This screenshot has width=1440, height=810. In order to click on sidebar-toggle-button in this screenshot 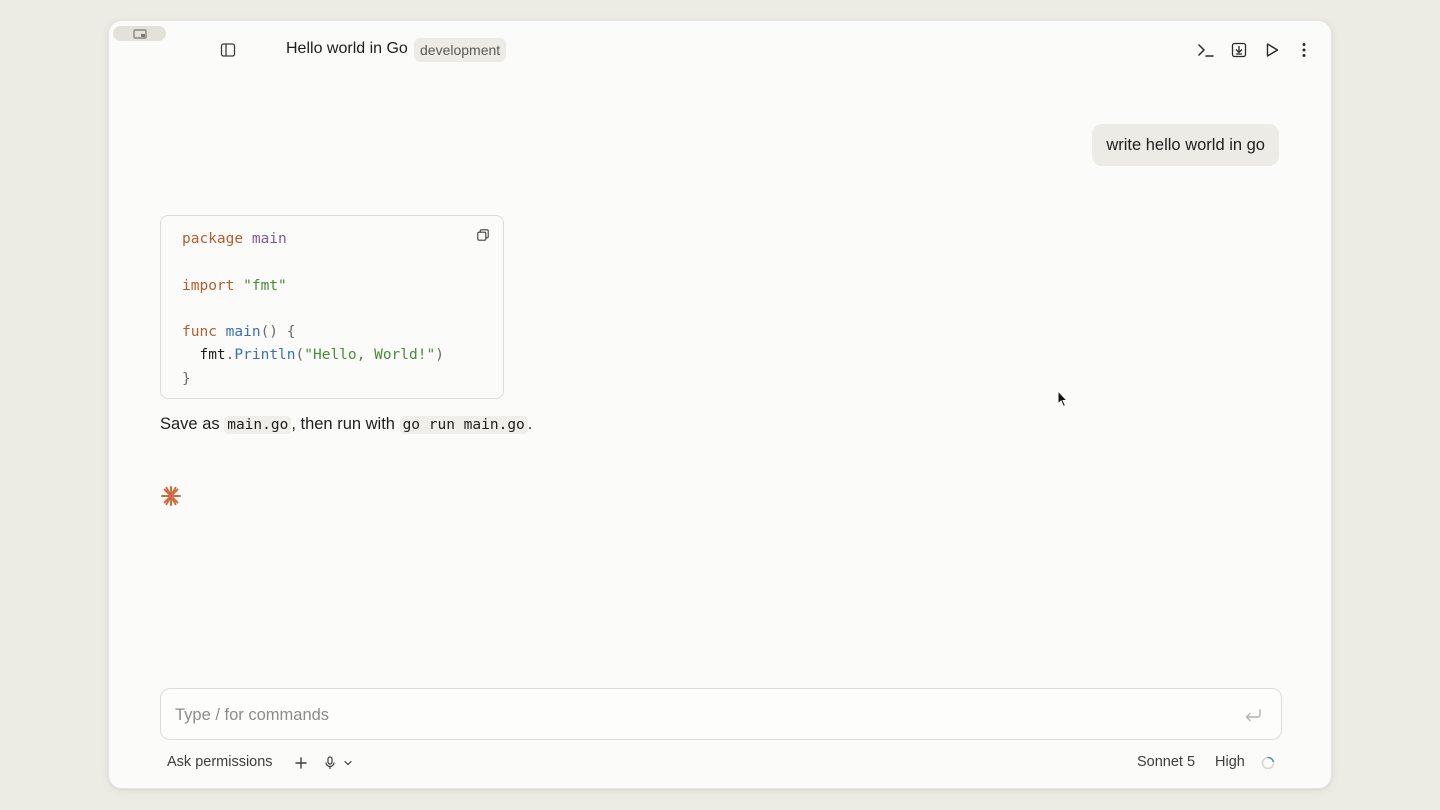, I will do `click(228, 50)`.